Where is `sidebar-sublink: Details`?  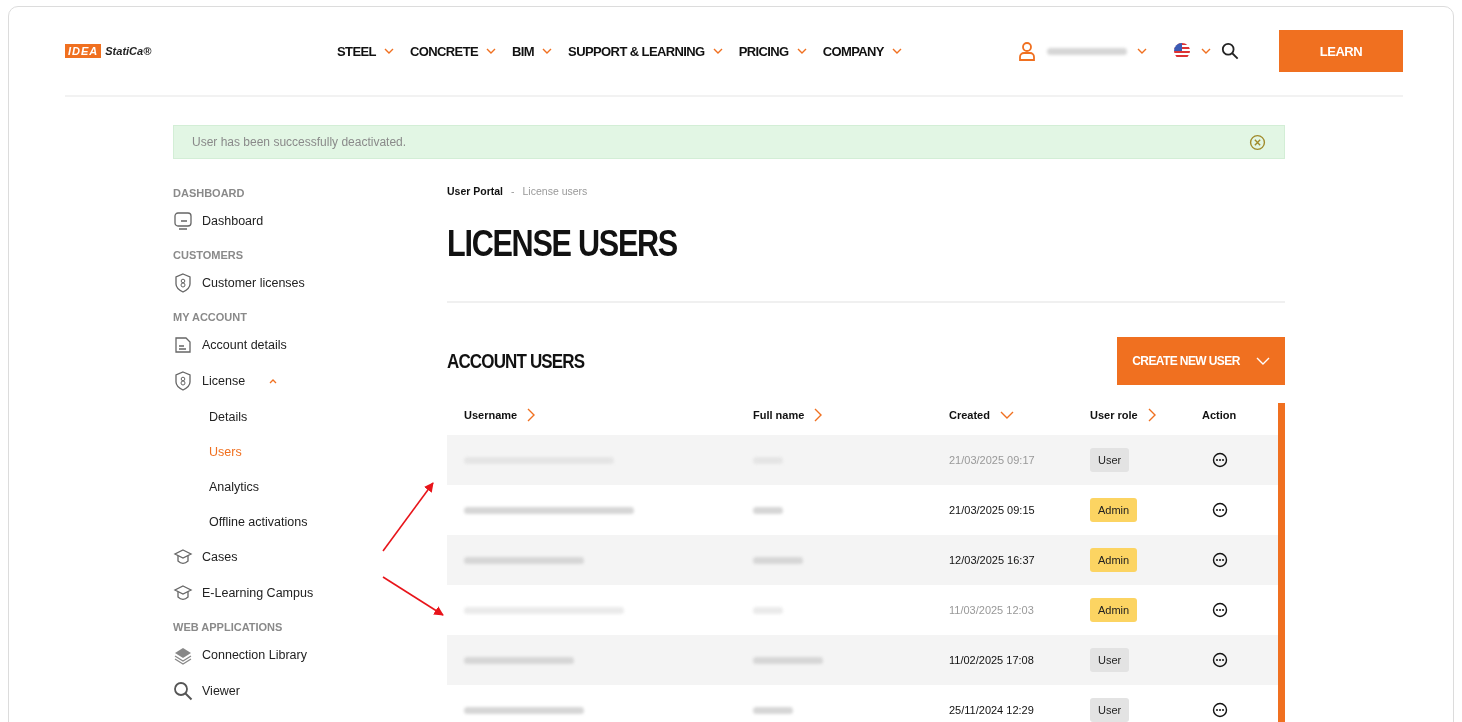
sidebar-sublink: Details is located at coordinates (228, 416).